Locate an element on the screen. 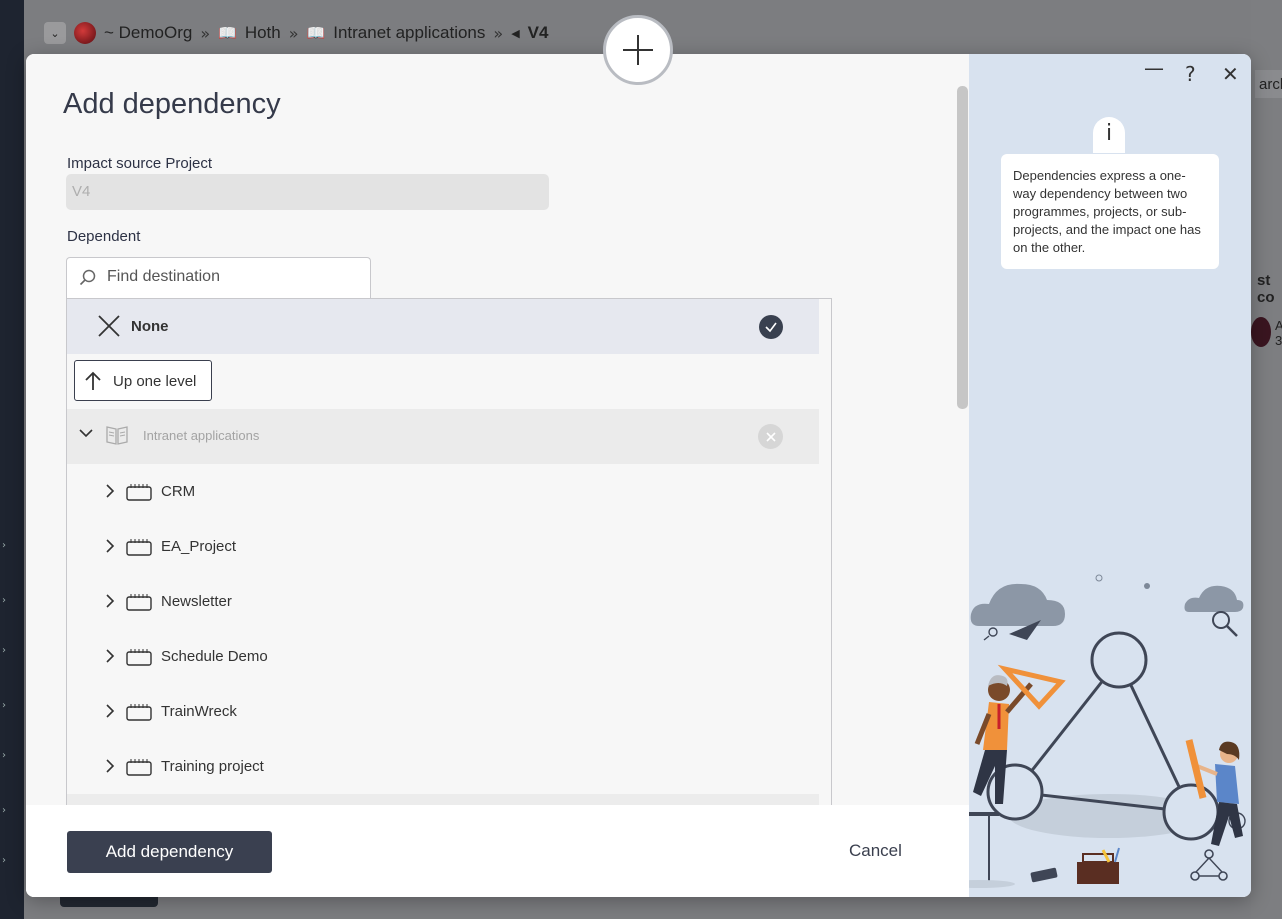 The image size is (1282, 919). search-icon is located at coordinates (87, 277).